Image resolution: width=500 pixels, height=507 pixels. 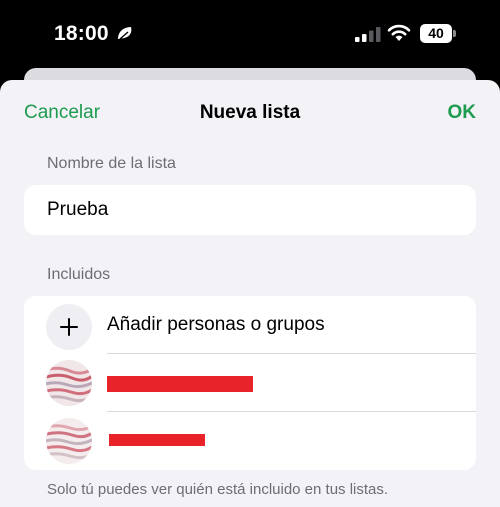 What do you see at coordinates (257, 210) in the screenshot?
I see `list-name-input` at bounding box center [257, 210].